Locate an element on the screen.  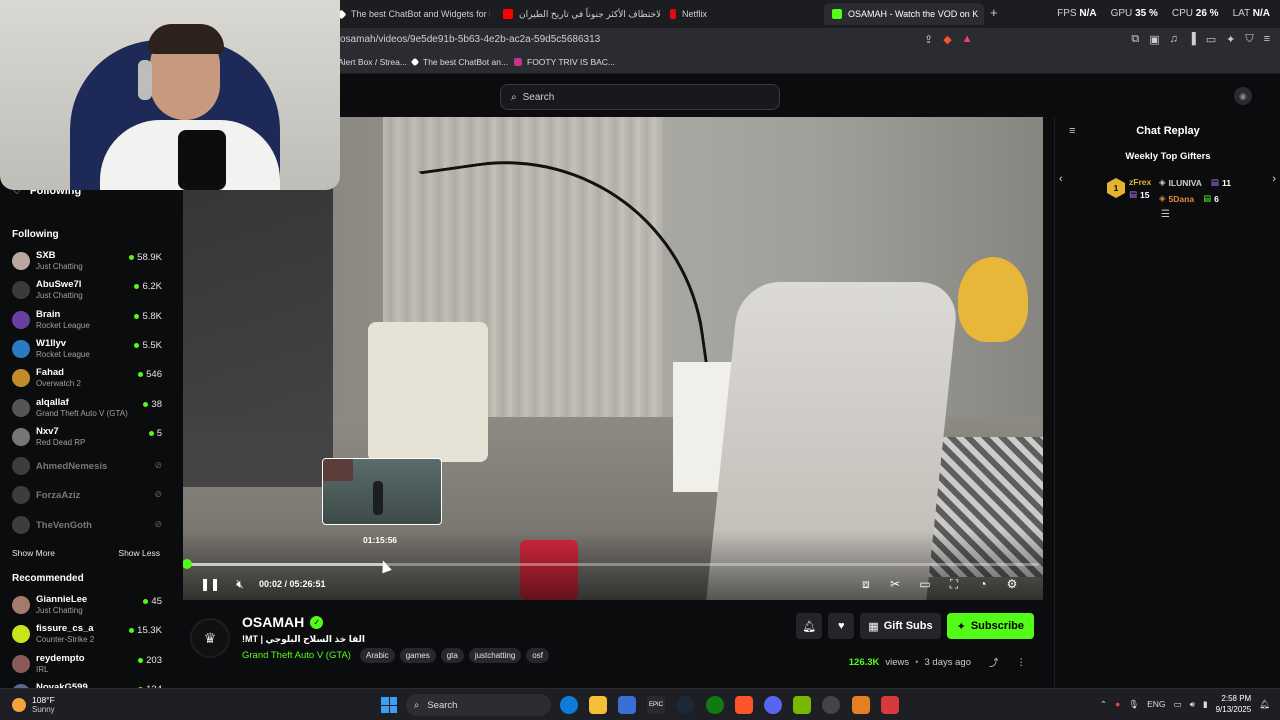
clock-time: 2:58 PM is located at coordinates (1236, 698).